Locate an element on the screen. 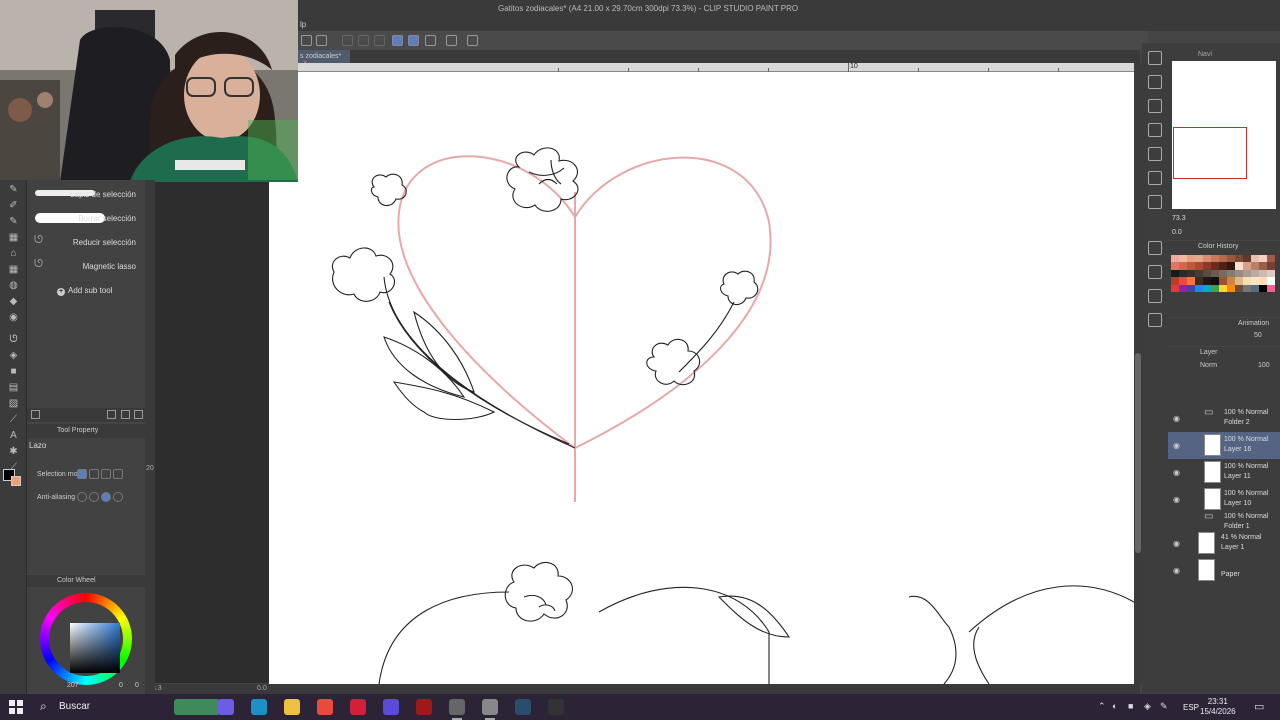 The height and width of the screenshot is (720, 1280). antialias-none is located at coordinates (82, 497).